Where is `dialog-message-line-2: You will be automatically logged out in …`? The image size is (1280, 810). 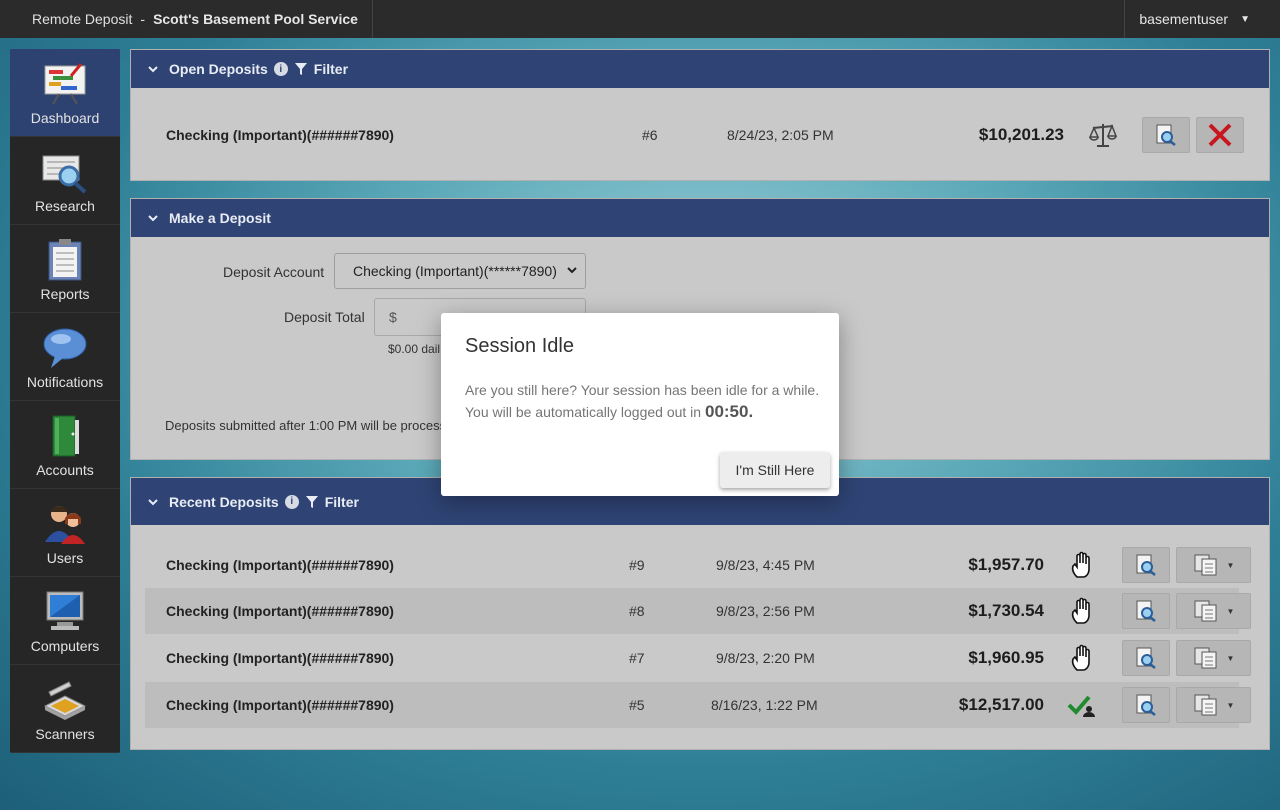
dialog-message-line-2: You will be automatically logged out in … is located at coordinates (645, 412).